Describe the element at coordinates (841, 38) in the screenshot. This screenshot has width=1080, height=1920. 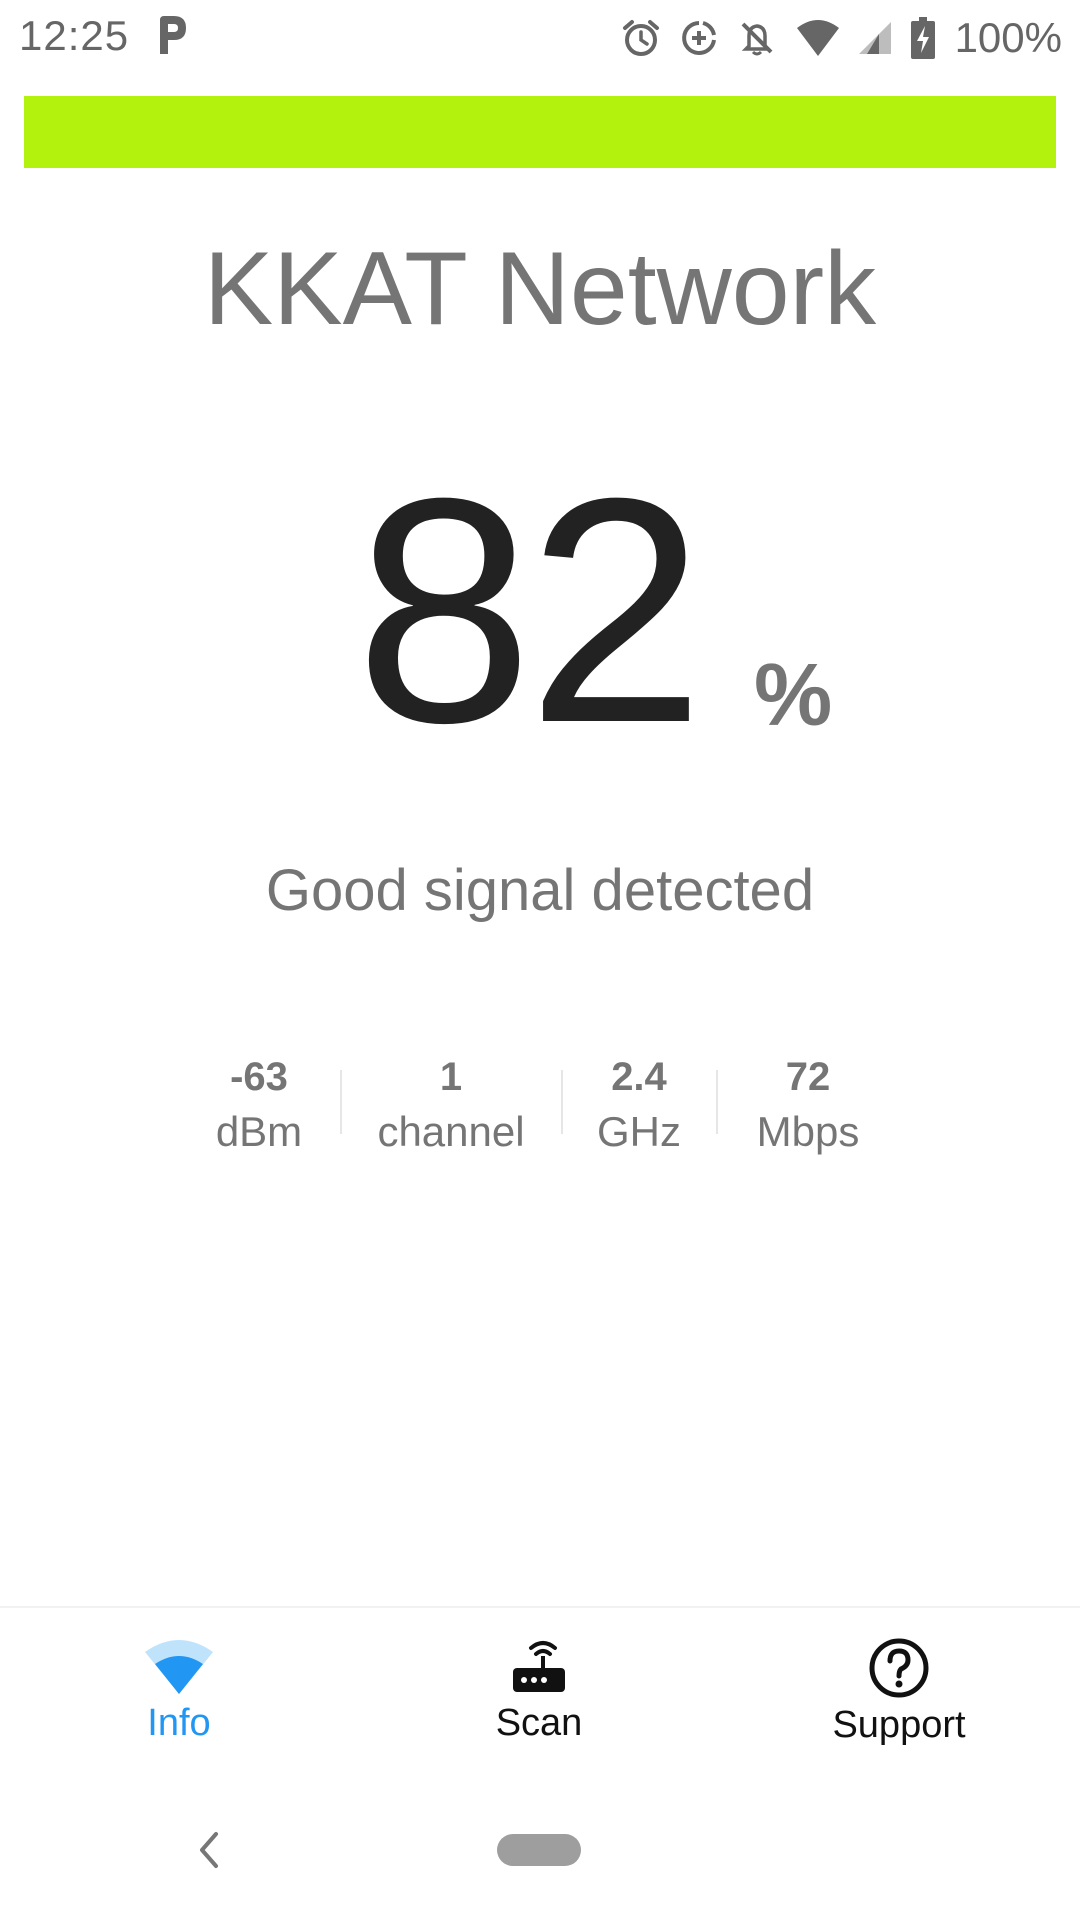
I see `status-icons: 100%` at that location.